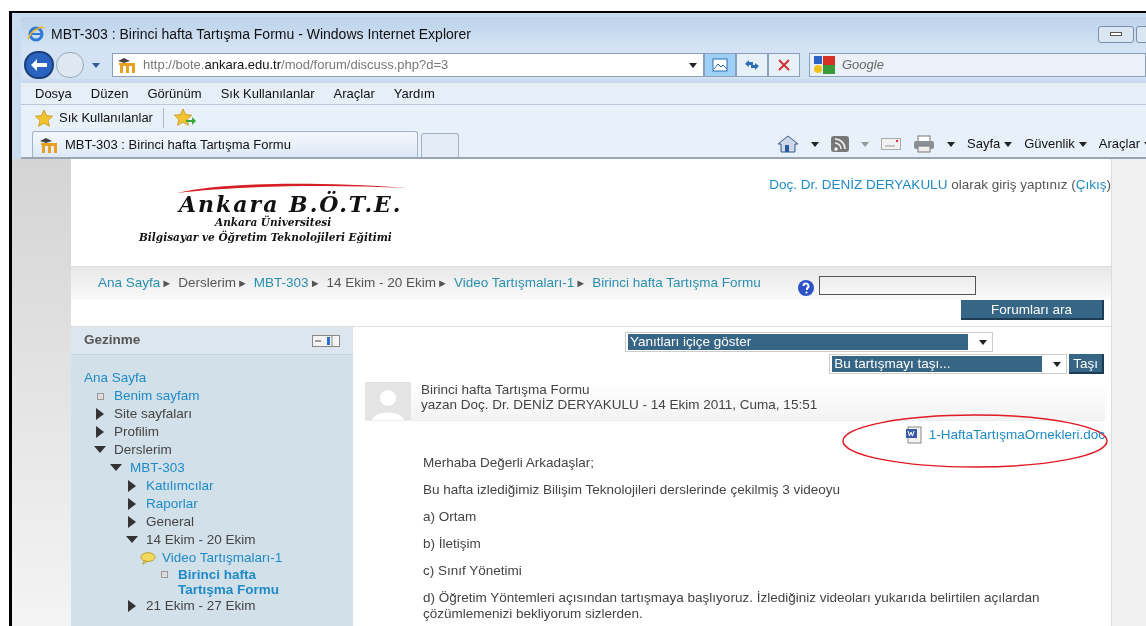 This screenshot has width=1146, height=626. I want to click on logout-paren: (, so click(1073, 184).